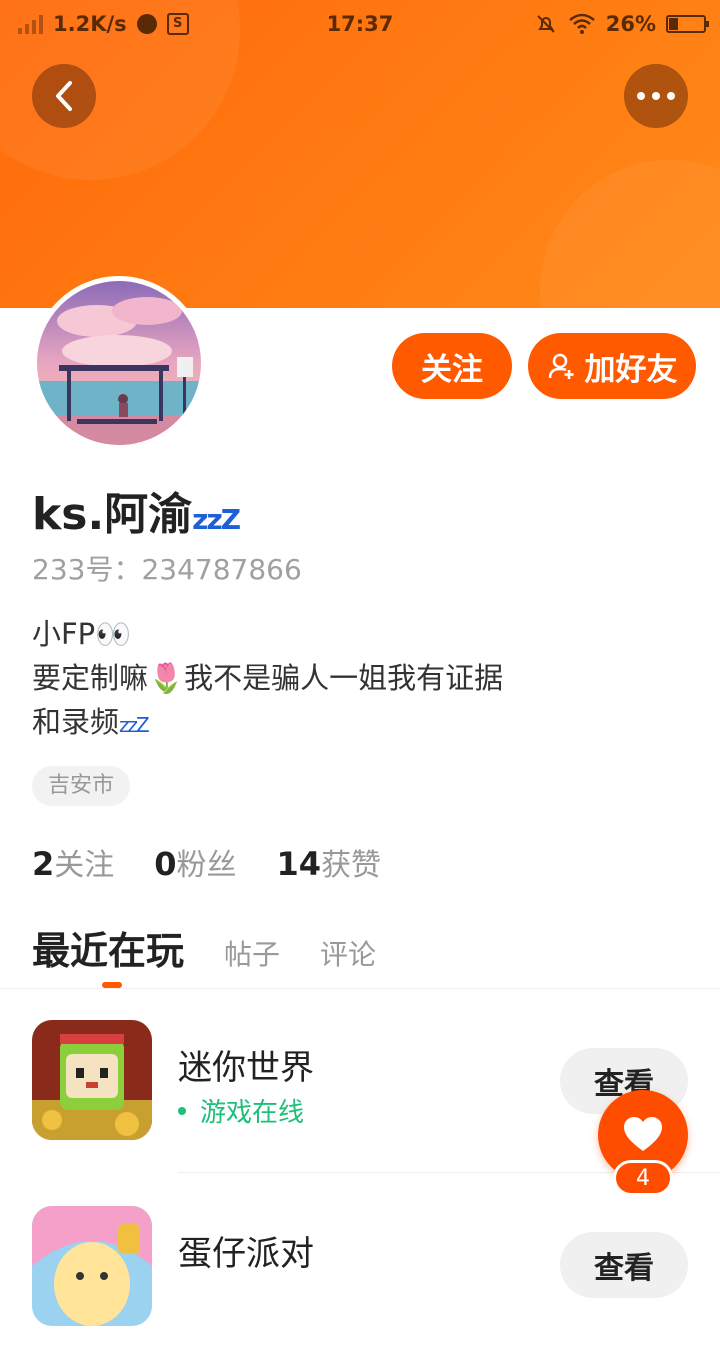 This screenshot has height=1366, width=720. What do you see at coordinates (204, 947) in the screenshot?
I see `profile-tabs: 最近在玩 帖子 评论` at bounding box center [204, 947].